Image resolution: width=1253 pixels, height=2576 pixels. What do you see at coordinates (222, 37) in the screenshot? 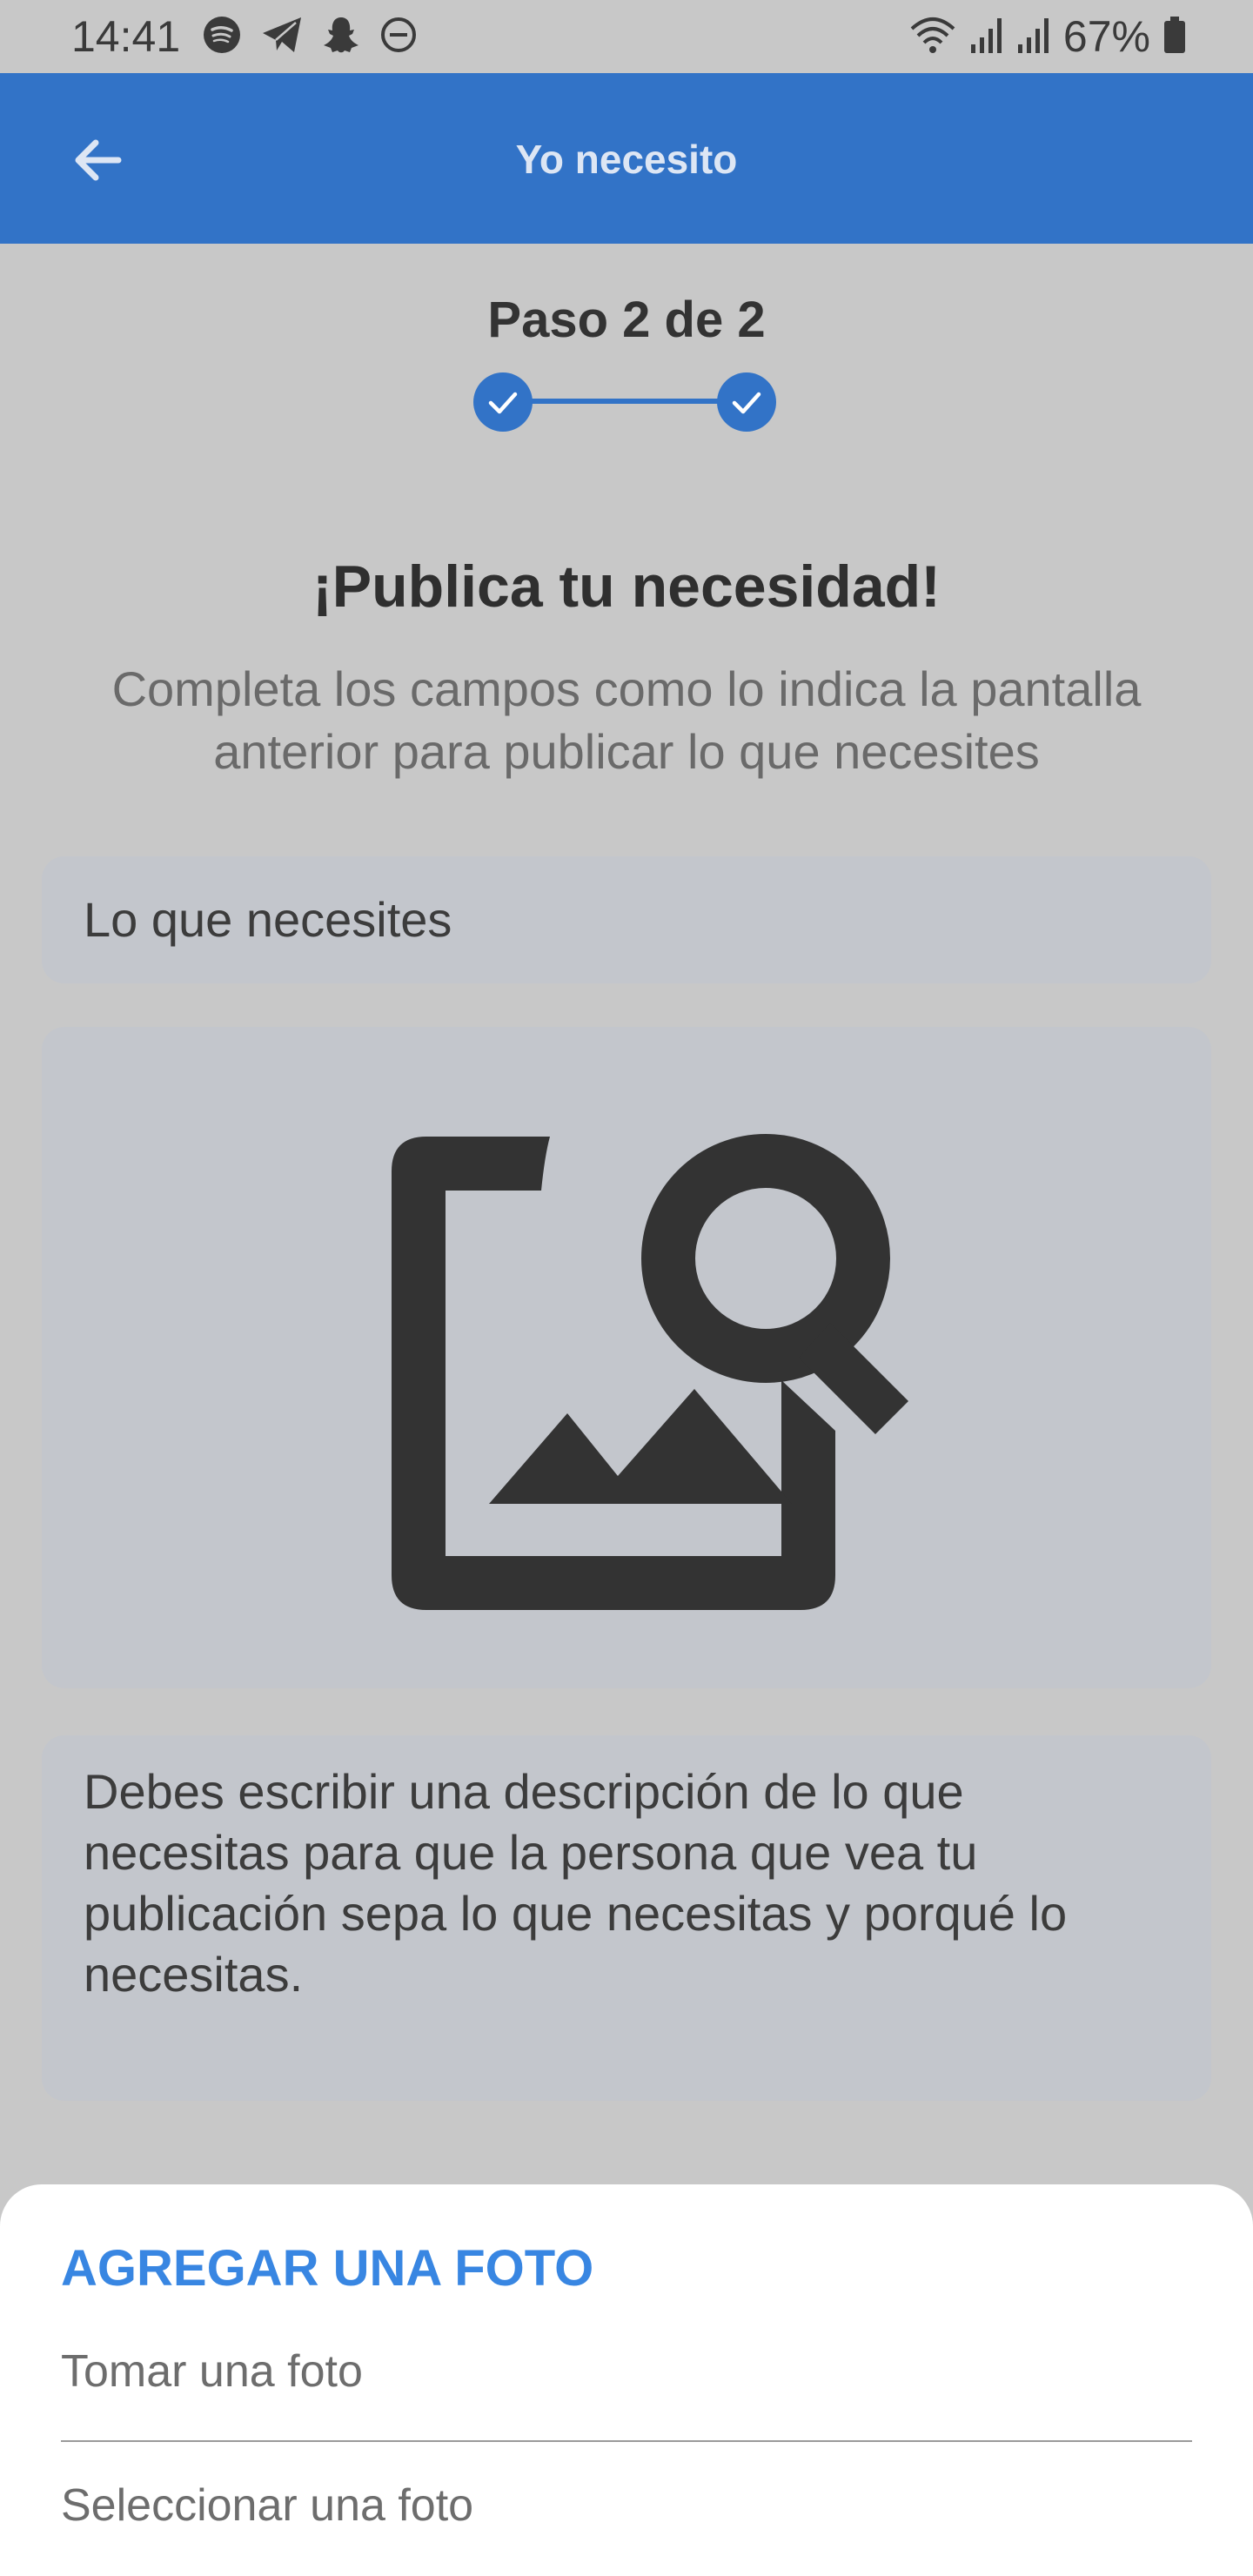
I see `spotify-icon` at bounding box center [222, 37].